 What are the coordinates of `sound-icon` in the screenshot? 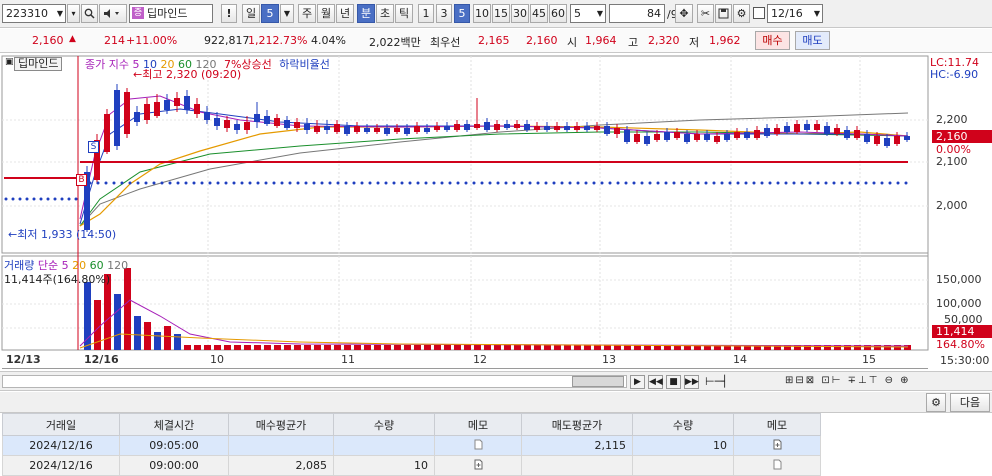 It's located at (113, 13).